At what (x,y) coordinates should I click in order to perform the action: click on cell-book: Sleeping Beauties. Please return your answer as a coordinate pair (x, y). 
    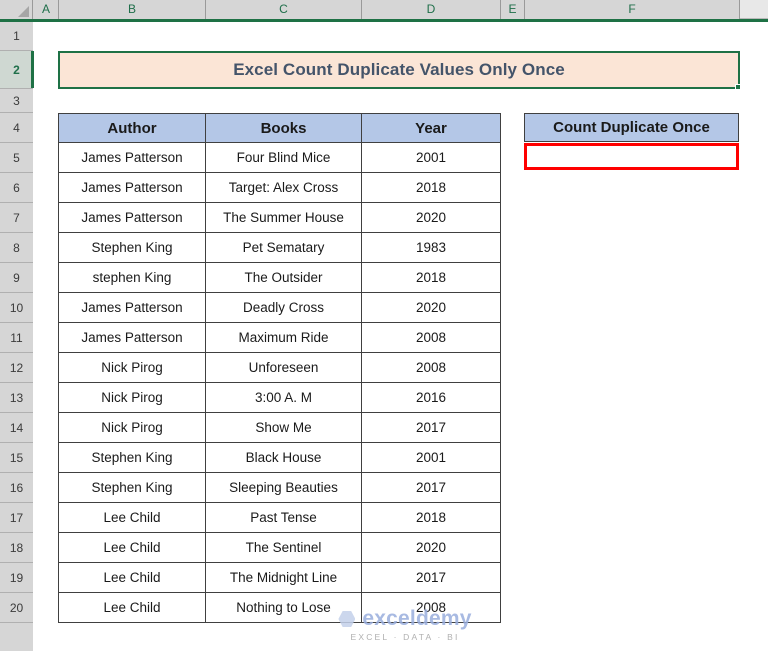
    Looking at the image, I should click on (283, 487).